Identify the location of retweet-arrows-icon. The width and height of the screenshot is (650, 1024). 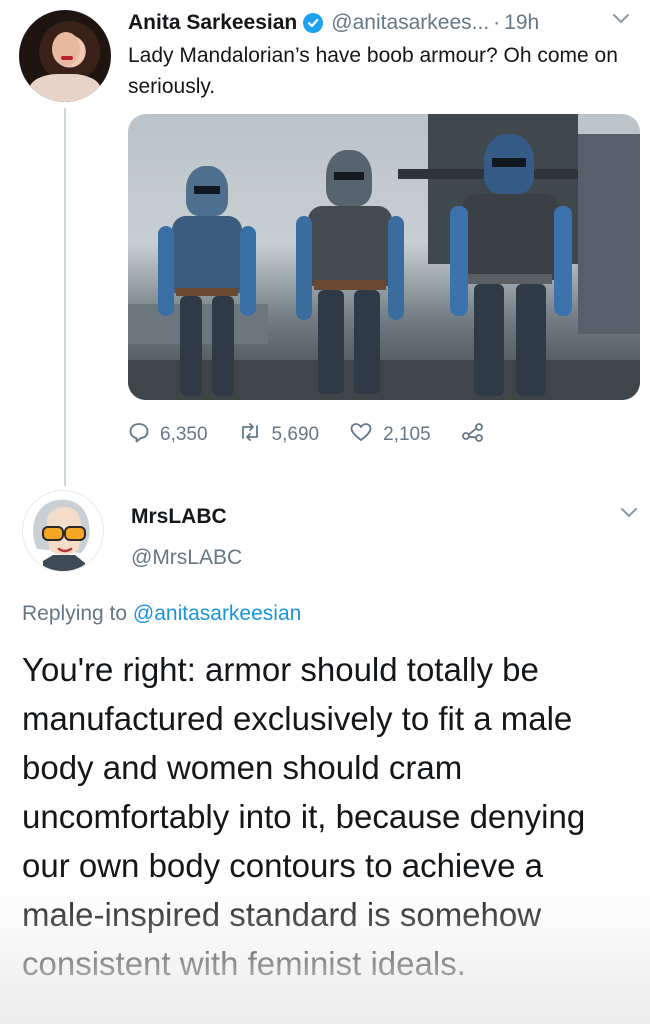
(255, 435).